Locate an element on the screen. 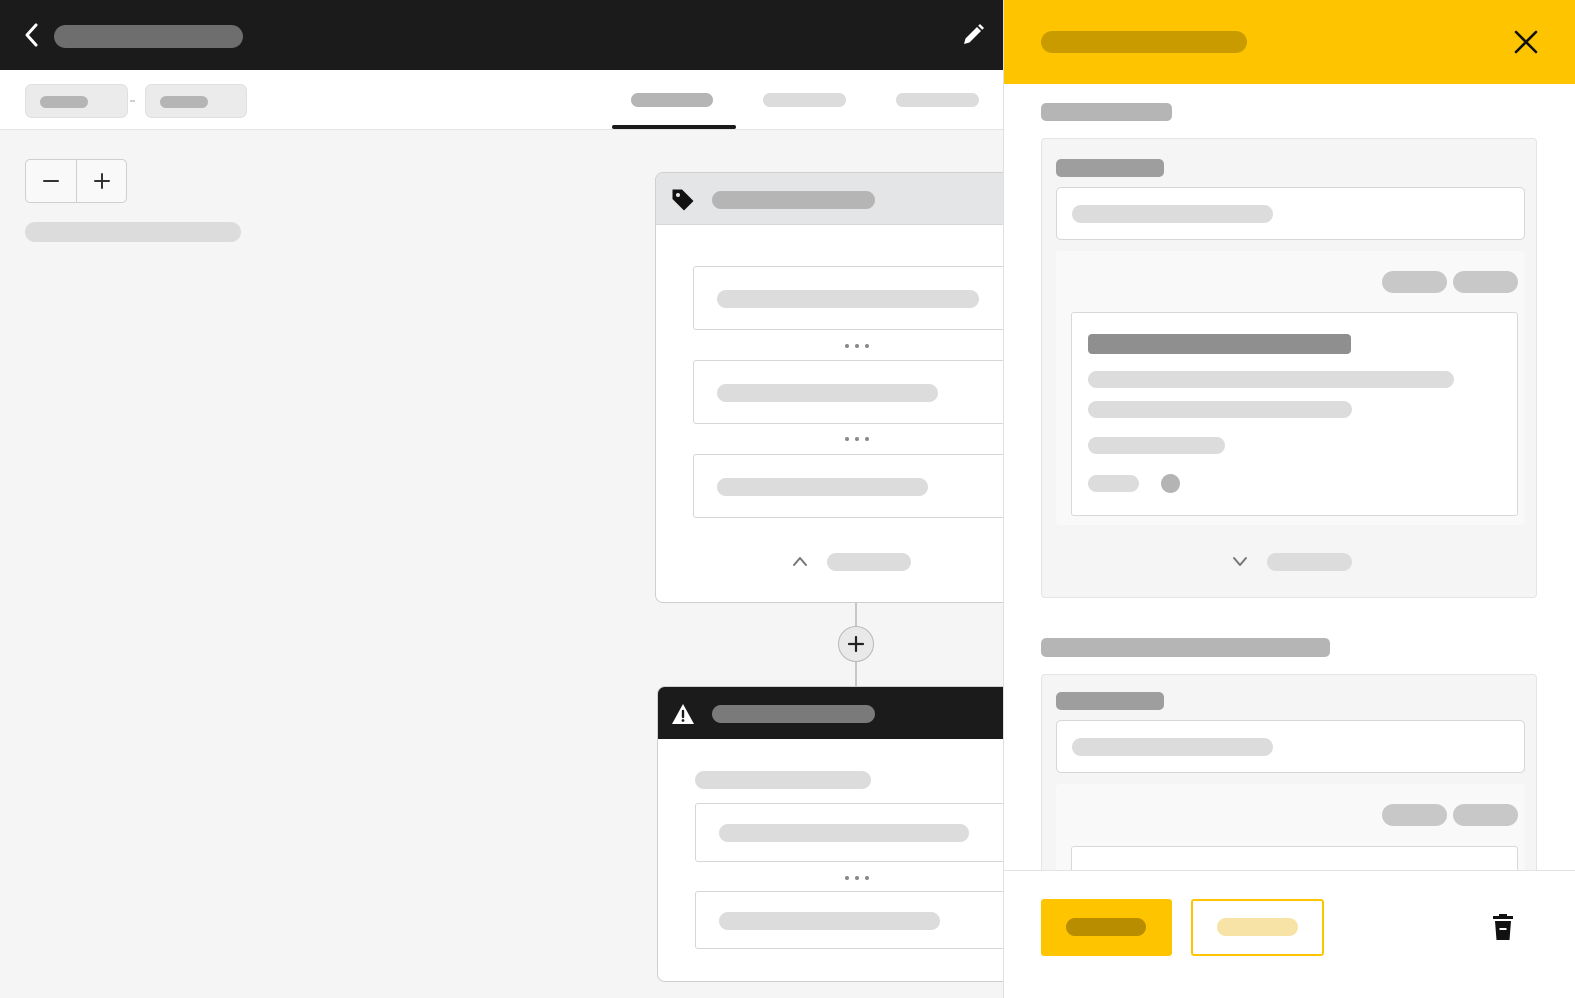  close-icon is located at coordinates (1526, 42).